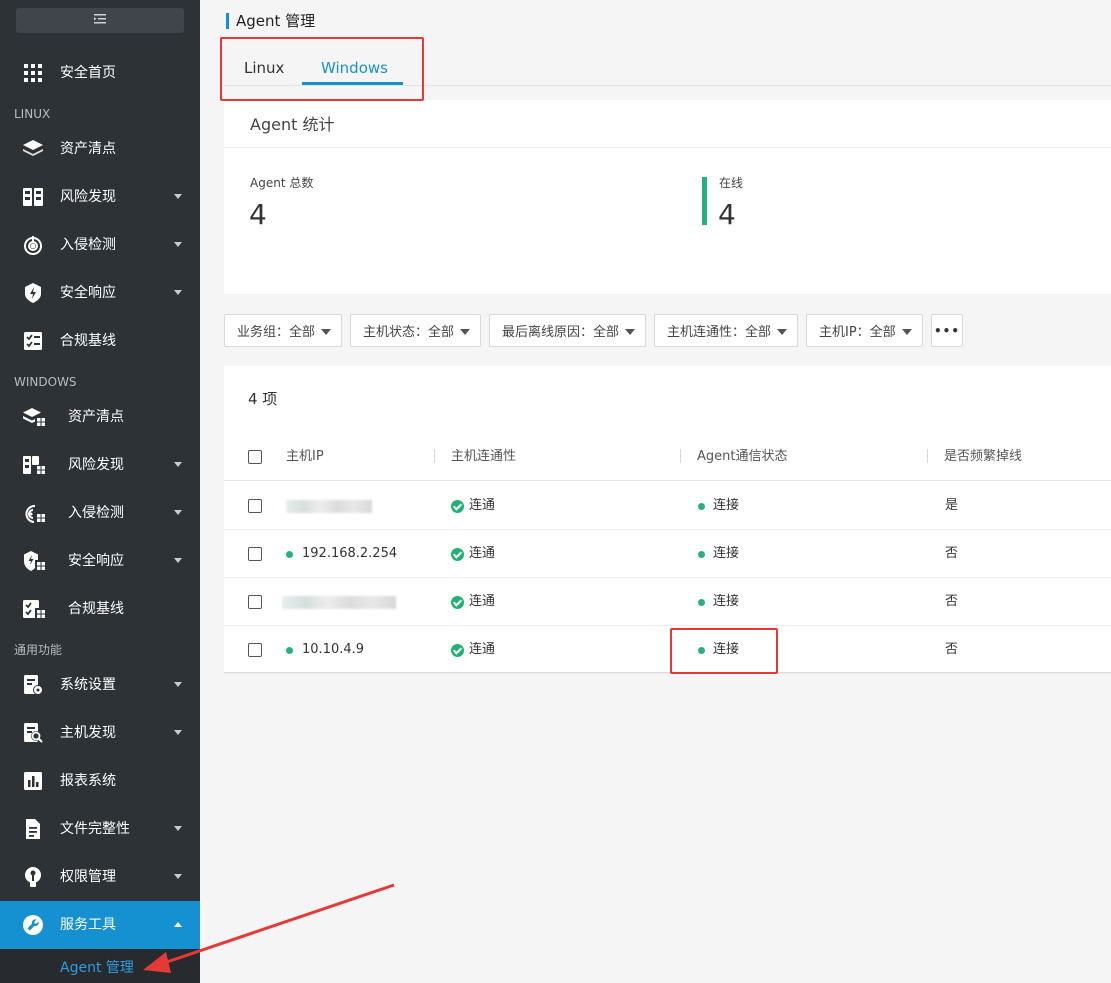  I want to click on sidebar-item-home: 安全首页, so click(100, 73).